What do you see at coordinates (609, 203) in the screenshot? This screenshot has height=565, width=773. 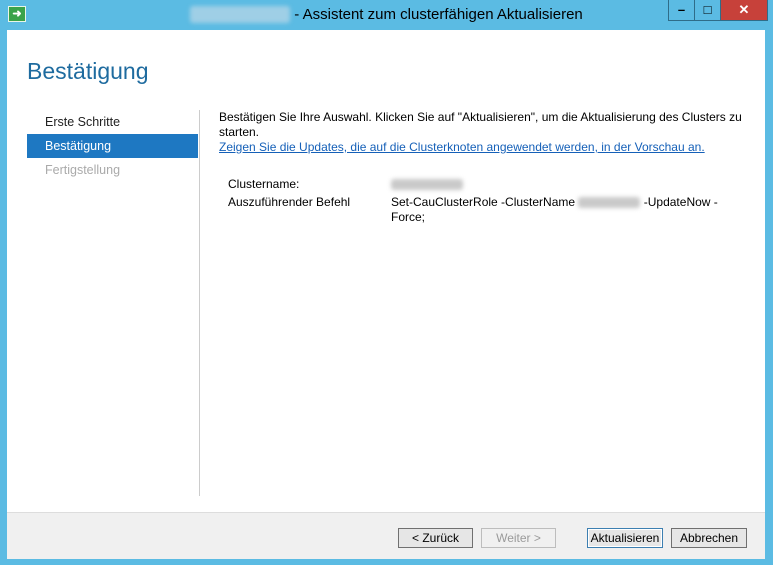 I see `redacted-command-cluster` at bounding box center [609, 203].